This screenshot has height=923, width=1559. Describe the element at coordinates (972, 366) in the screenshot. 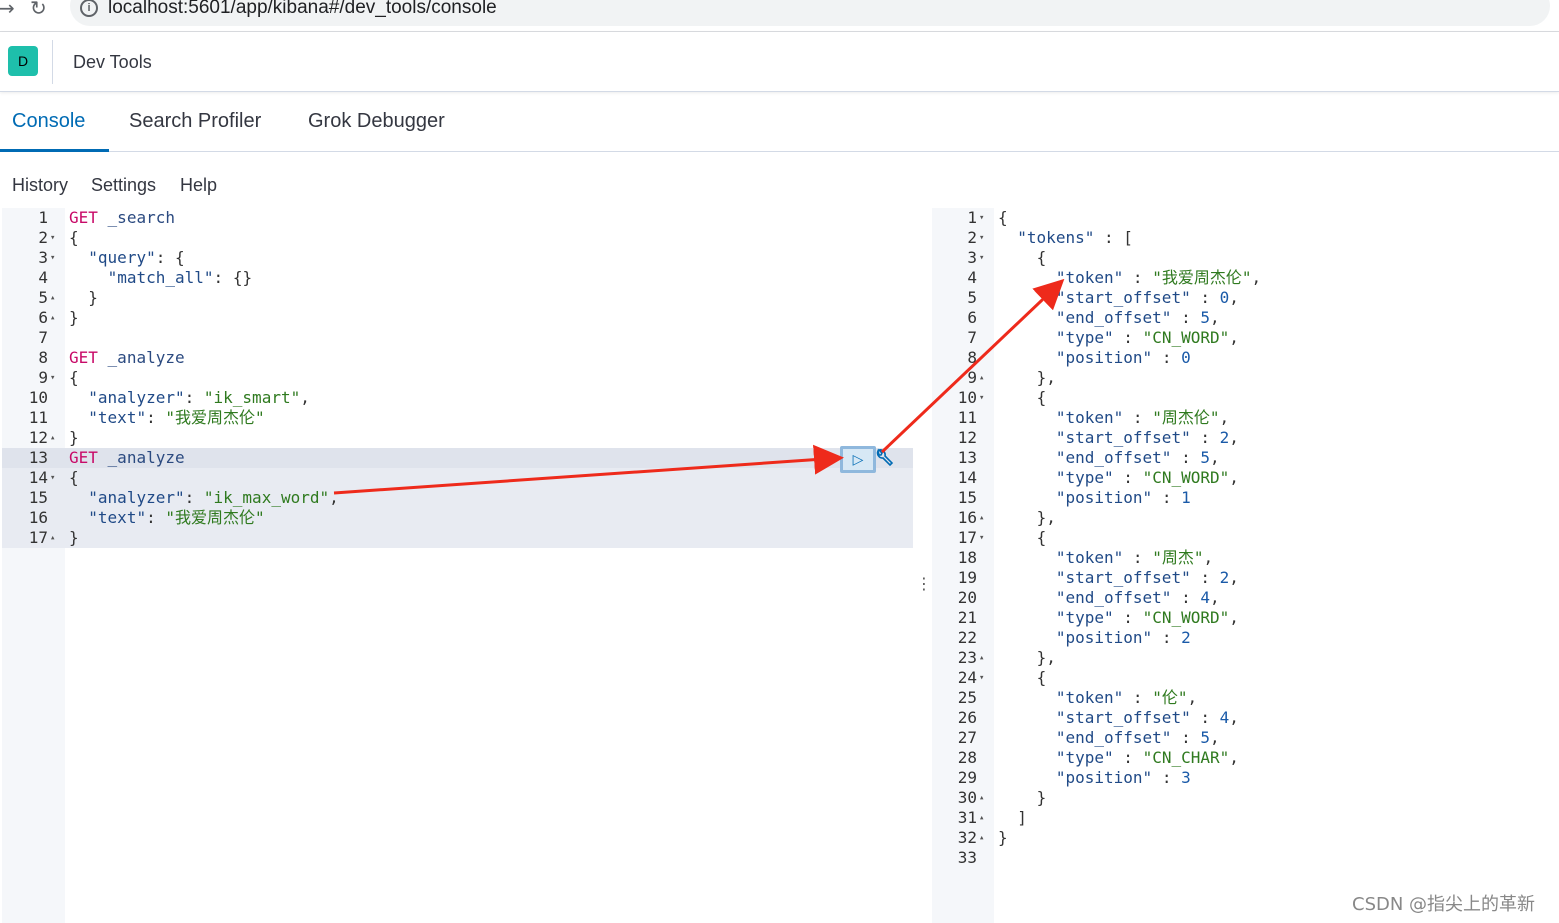

I see `annotation-arrow-to-response` at that location.